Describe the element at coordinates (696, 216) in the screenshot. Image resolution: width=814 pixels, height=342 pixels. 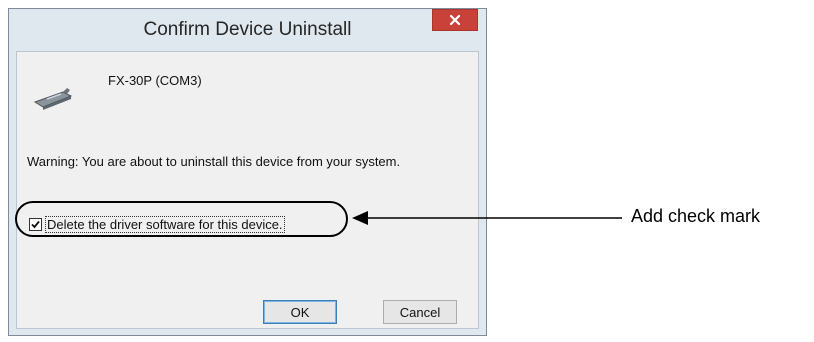
I see `annotation-label: Add check mark` at that location.